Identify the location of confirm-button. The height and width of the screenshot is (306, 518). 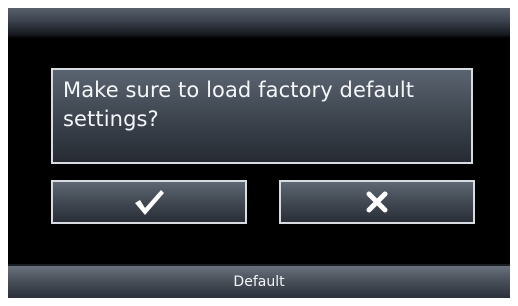
(149, 202).